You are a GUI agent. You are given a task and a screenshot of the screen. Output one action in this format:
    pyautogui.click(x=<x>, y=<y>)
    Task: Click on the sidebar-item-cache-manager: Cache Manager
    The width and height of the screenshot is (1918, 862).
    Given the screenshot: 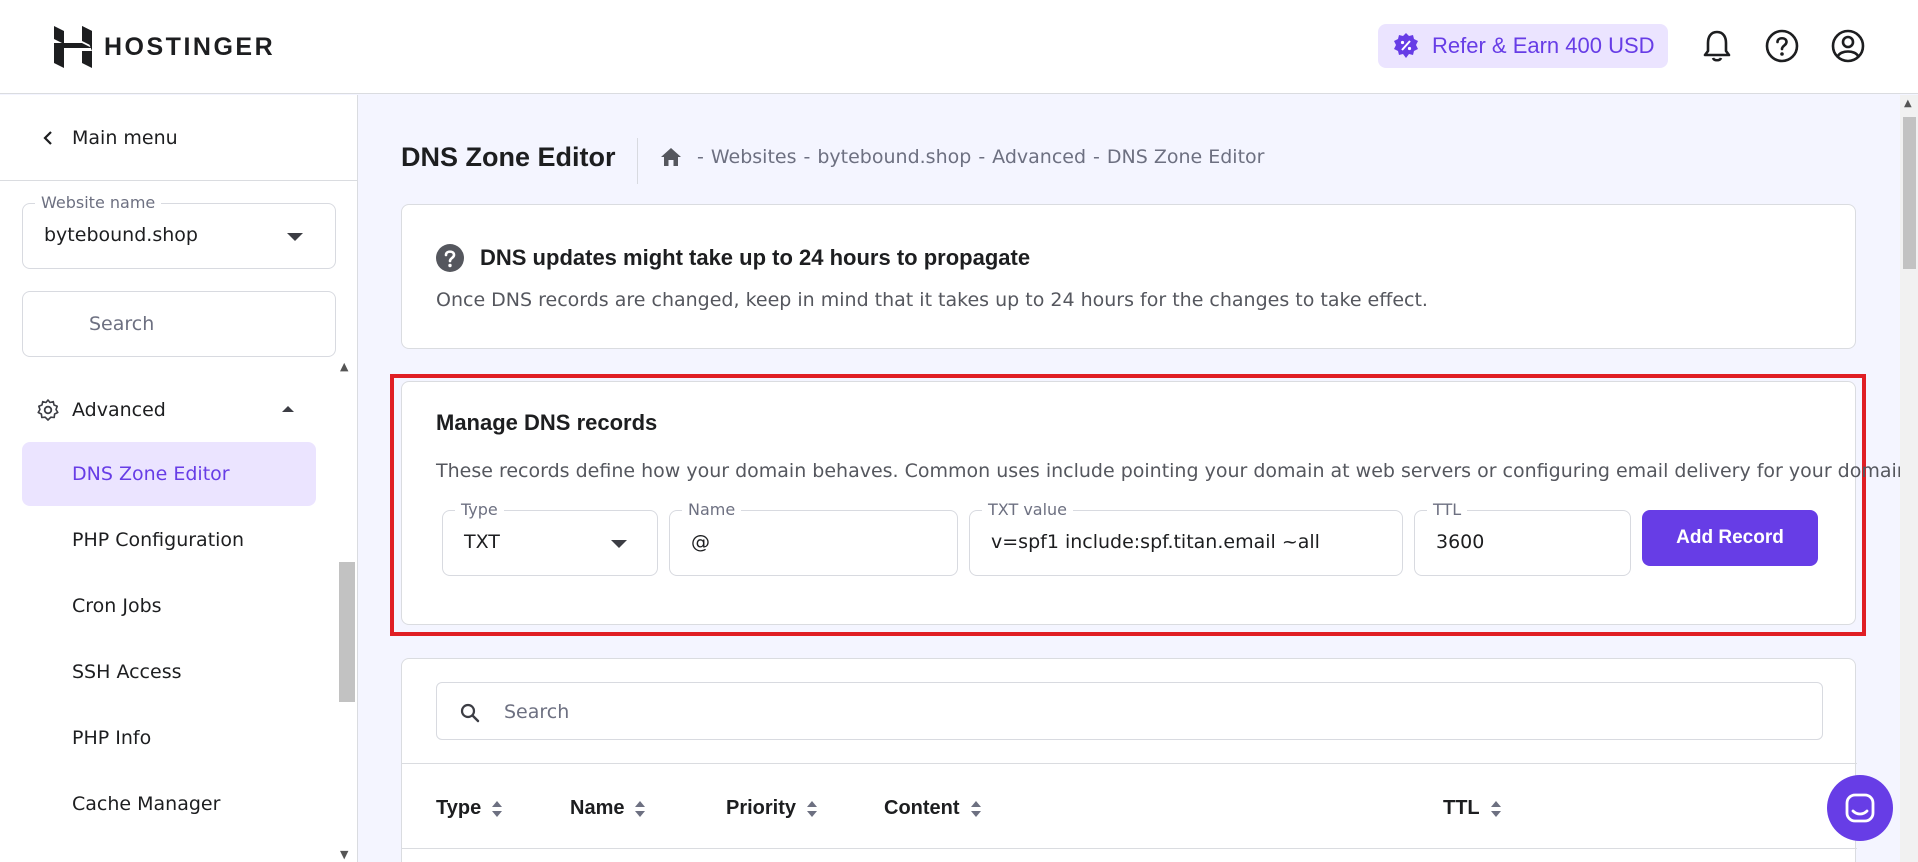 What is the action you would take?
    pyautogui.click(x=169, y=804)
    